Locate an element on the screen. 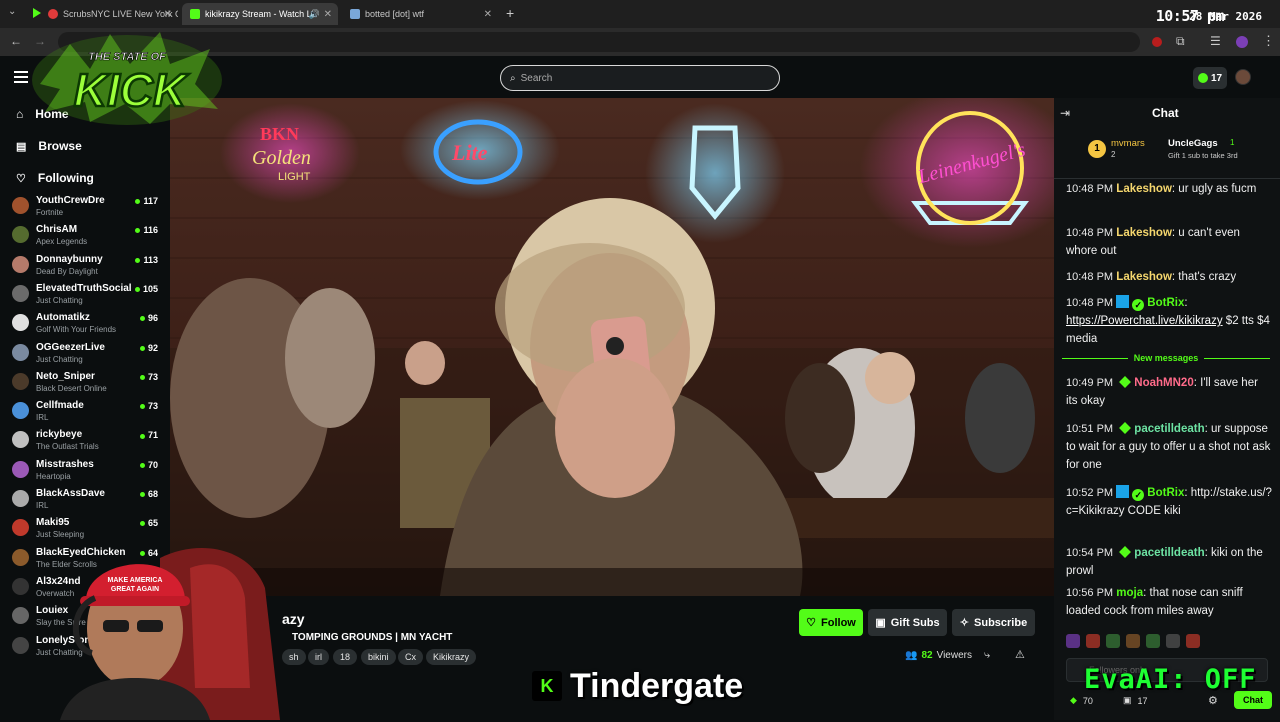 Image resolution: width=1280 pixels, height=722 pixels. channel-category: Dead By Daylight is located at coordinates (67, 271).